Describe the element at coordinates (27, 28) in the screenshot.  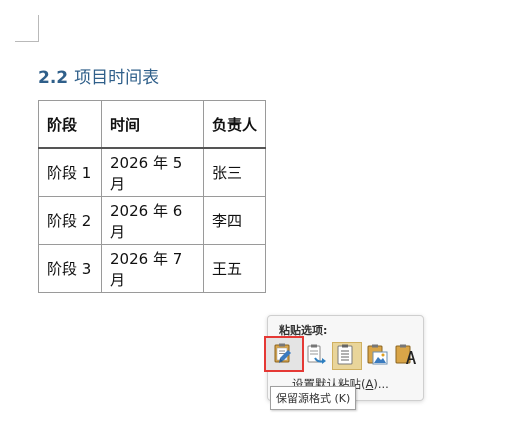
I see `page-corner-mark` at that location.